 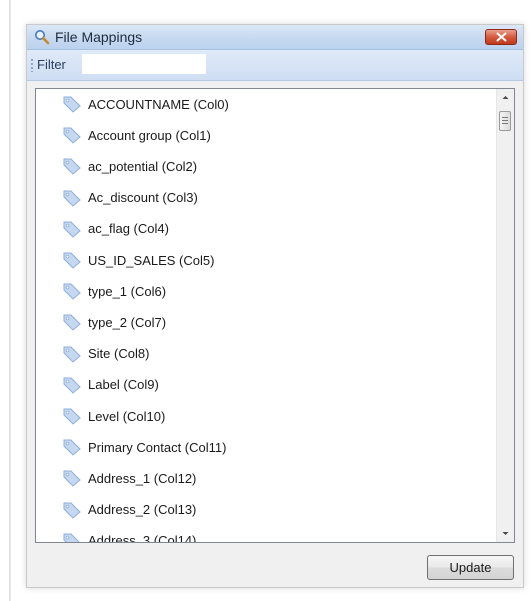 What do you see at coordinates (123, 385) in the screenshot?
I see `mapping-item-label: Label (Col9)` at bounding box center [123, 385].